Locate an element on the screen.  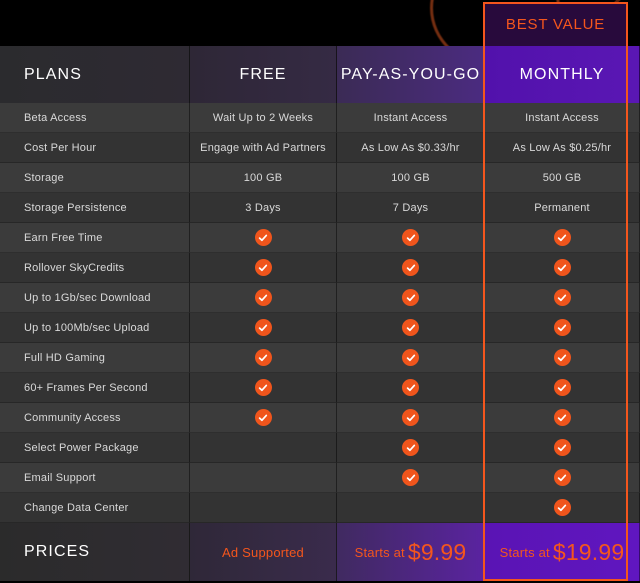
cell-free: 100 GB is located at coordinates (263, 178).